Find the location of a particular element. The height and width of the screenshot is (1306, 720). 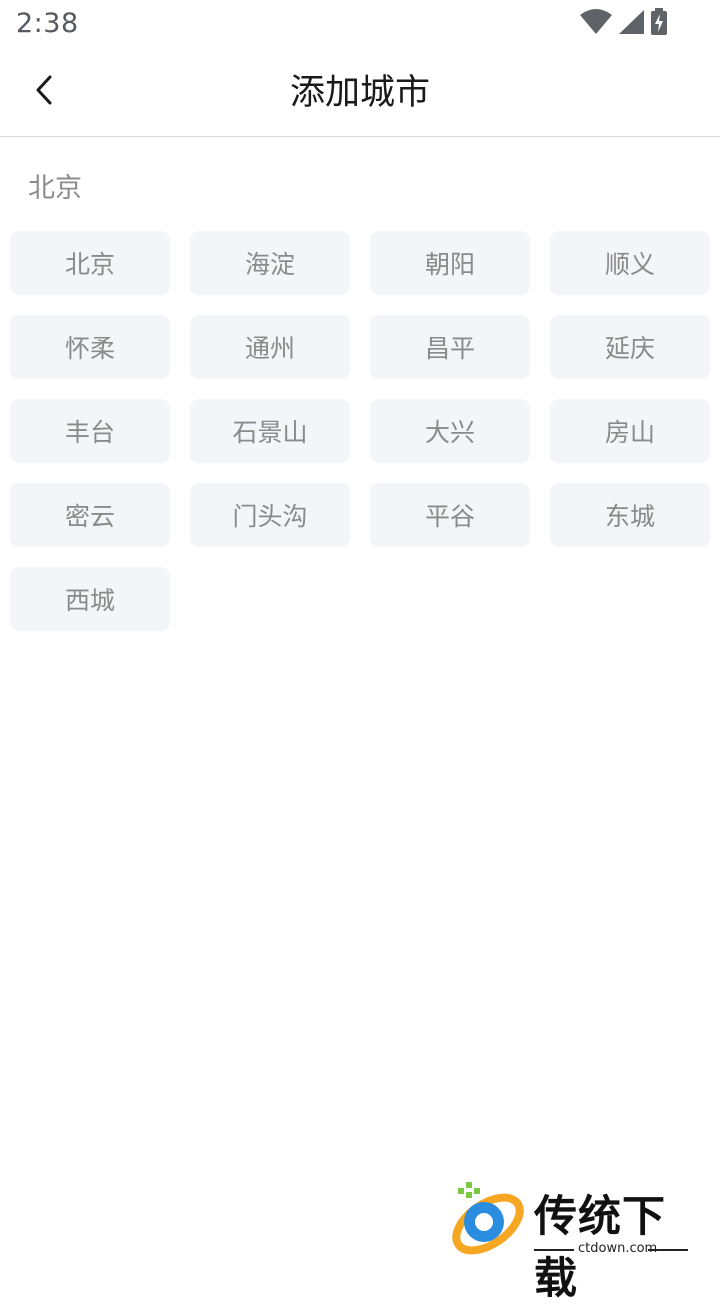

city-item: 怀柔 is located at coordinates (90, 347).